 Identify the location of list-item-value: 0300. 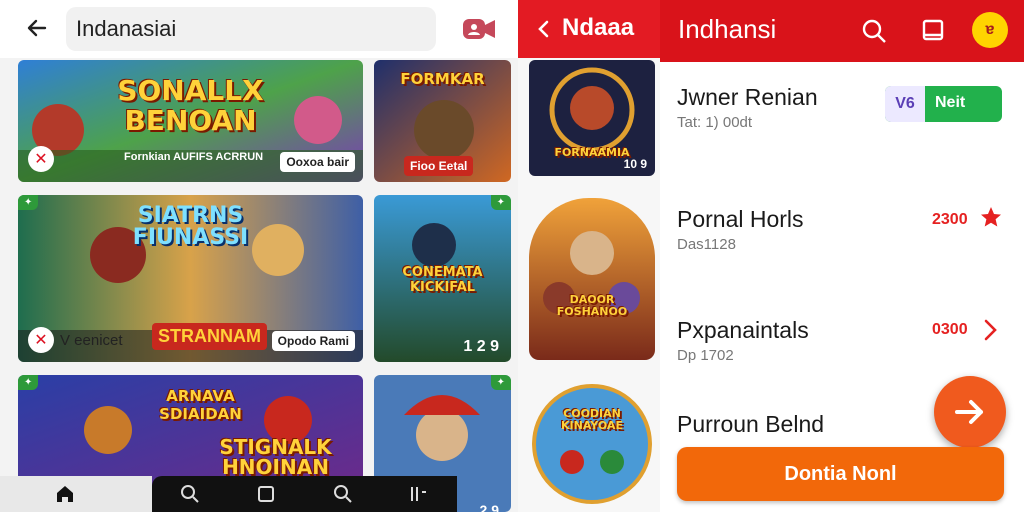
(950, 329).